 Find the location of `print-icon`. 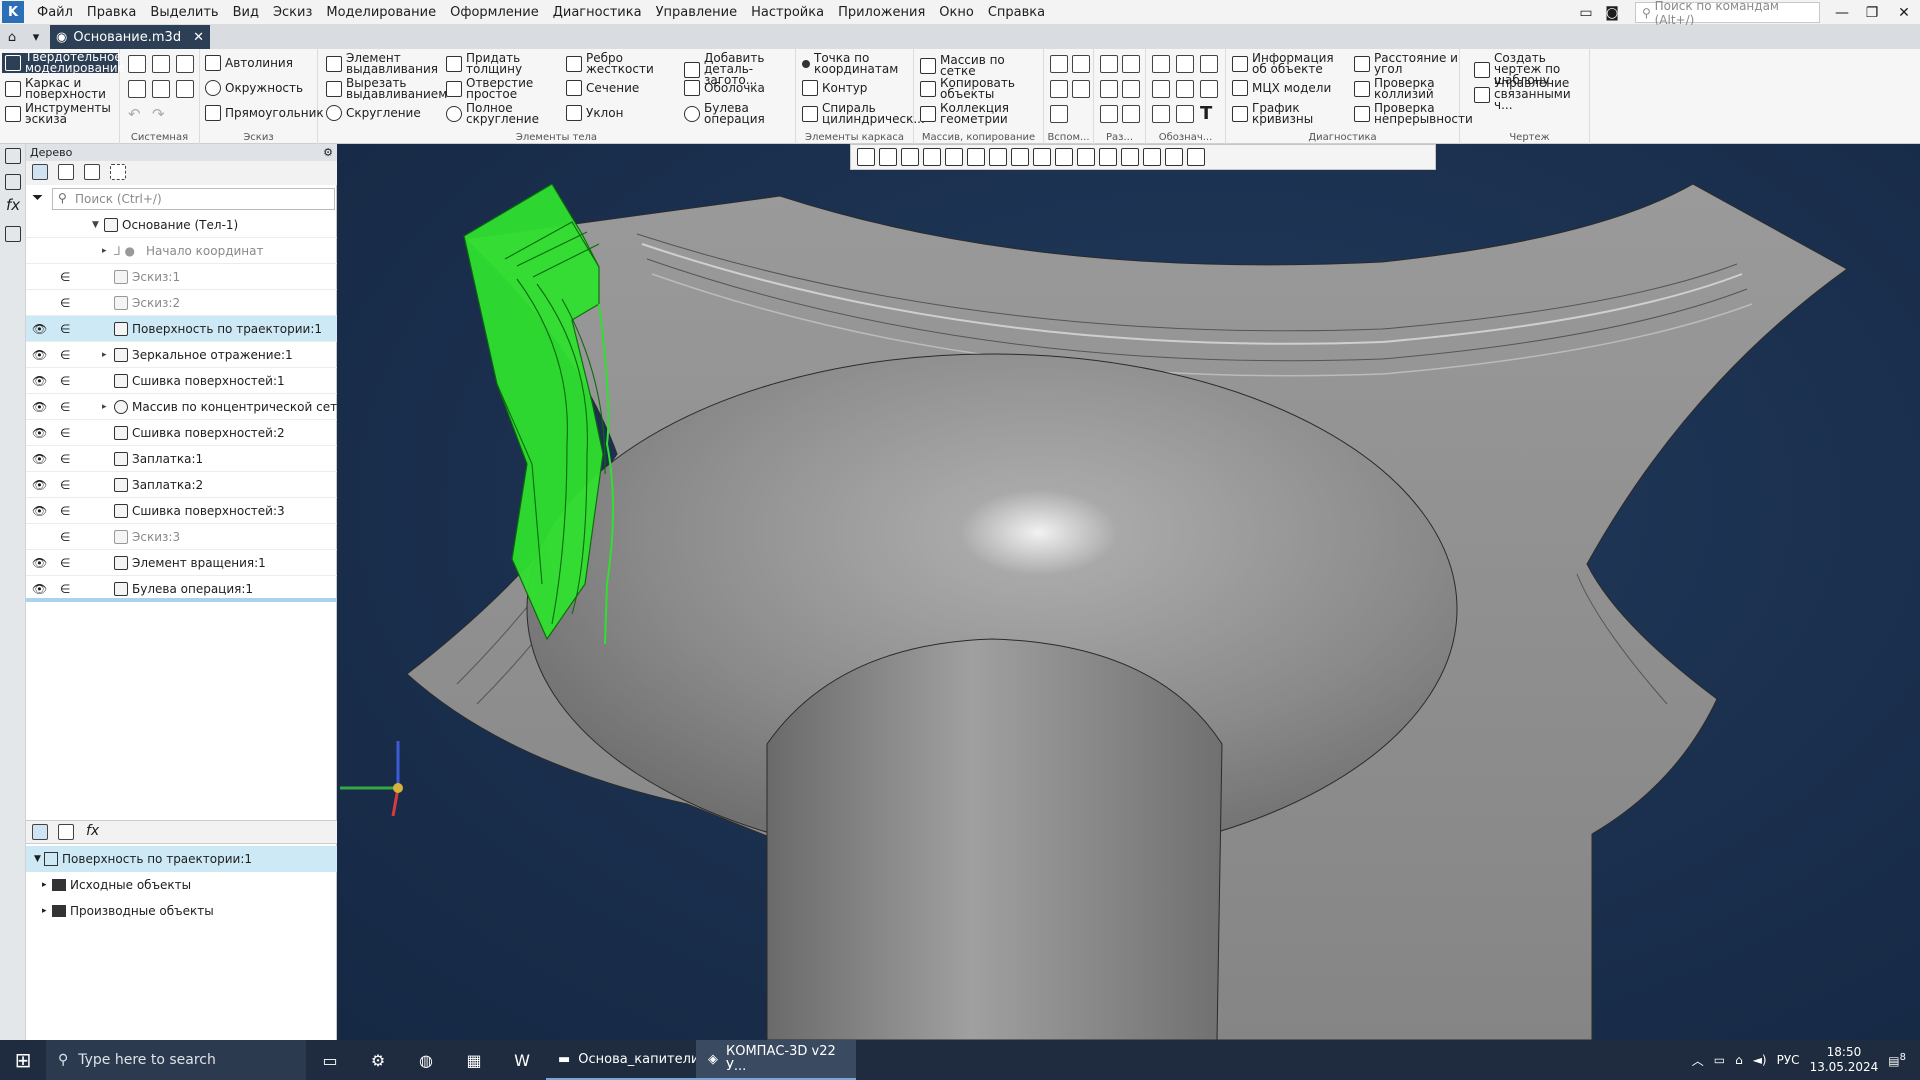

print-icon is located at coordinates (137, 89).